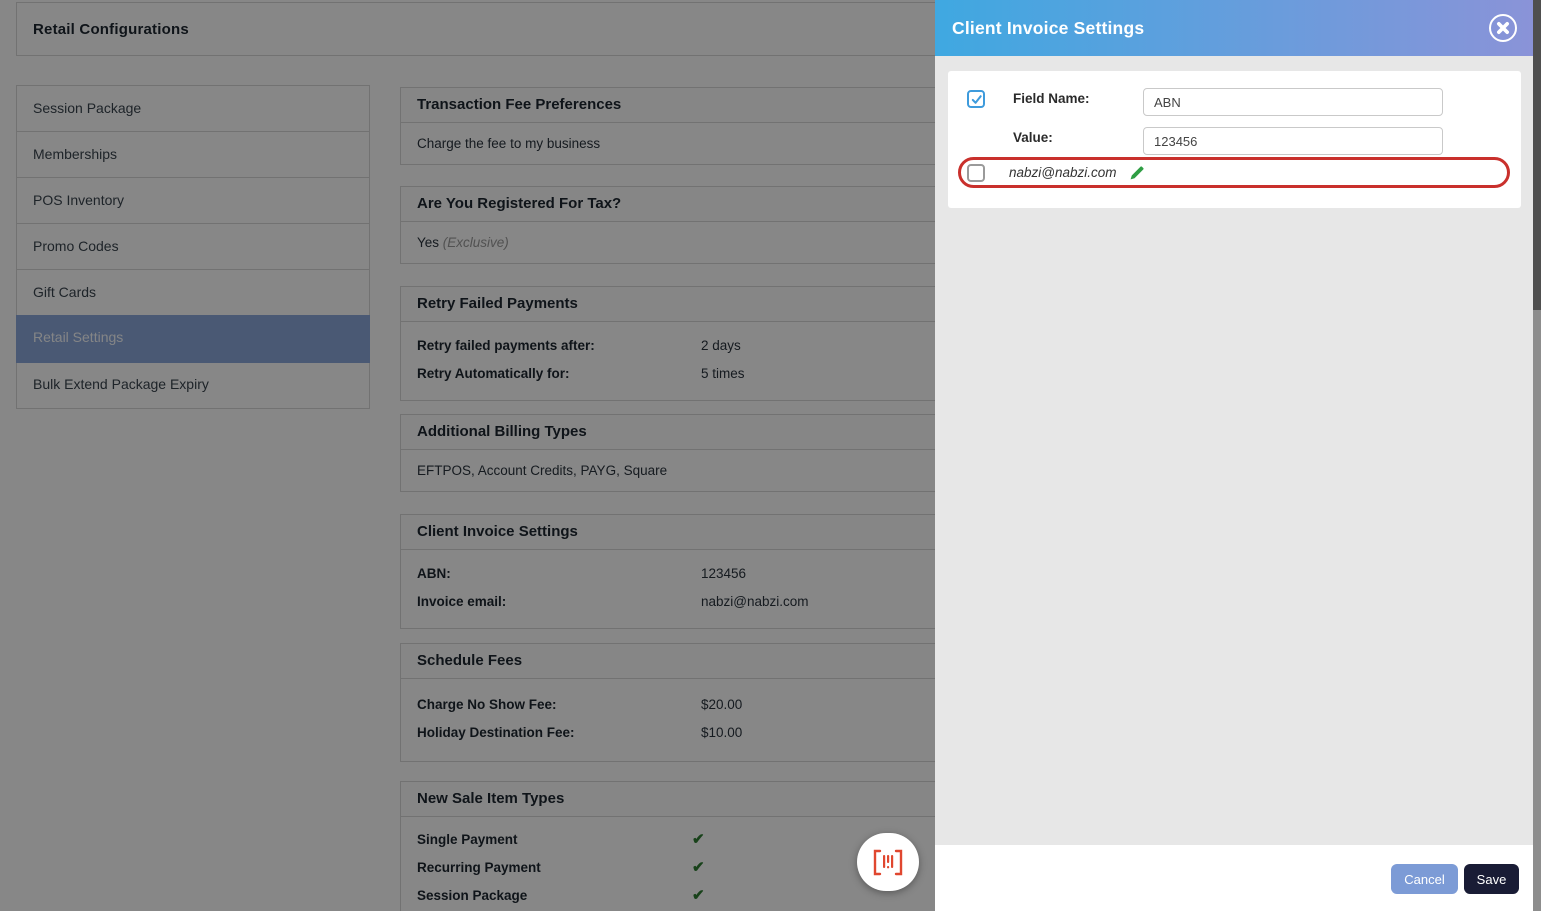 This screenshot has width=1541, height=911. I want to click on barcode-icon, so click(888, 862).